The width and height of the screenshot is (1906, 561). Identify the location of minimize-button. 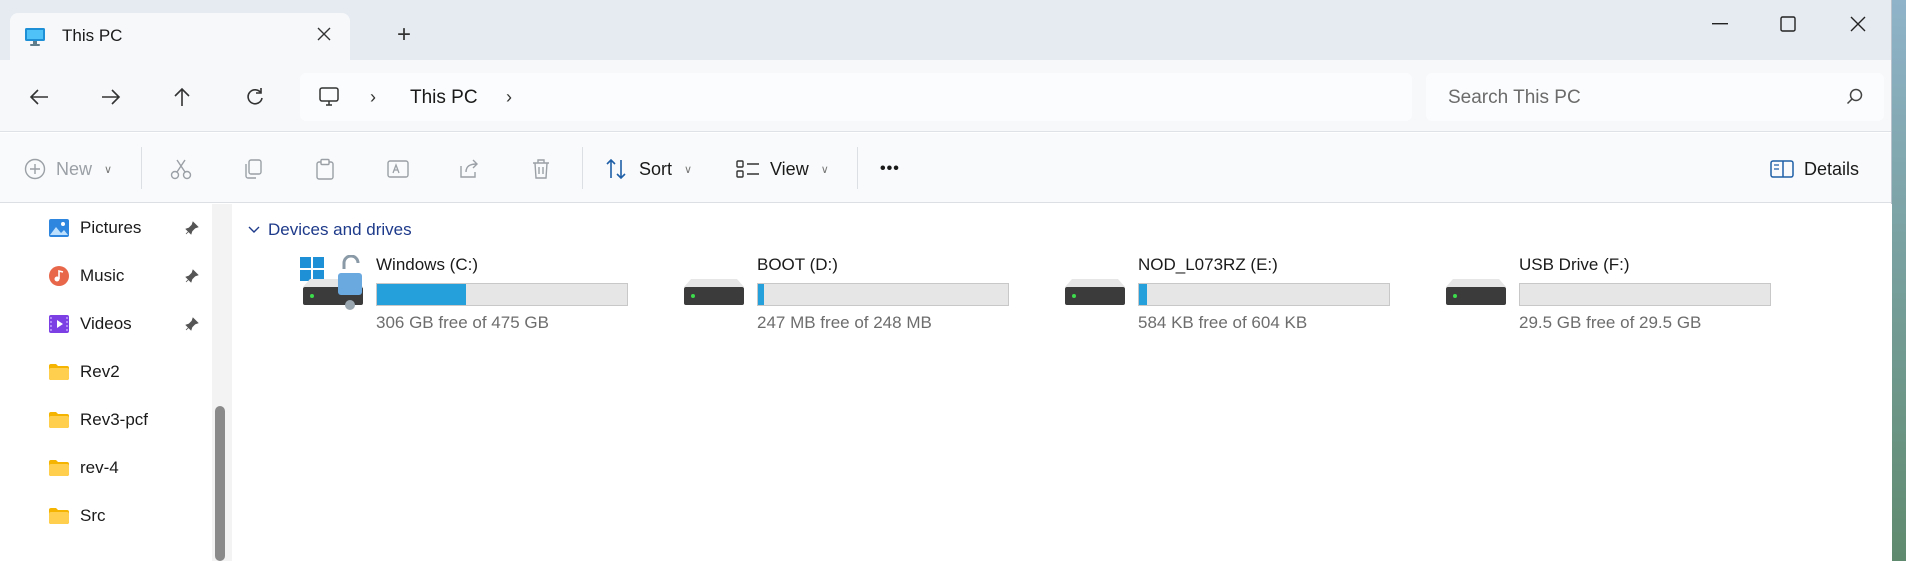
(1720, 24).